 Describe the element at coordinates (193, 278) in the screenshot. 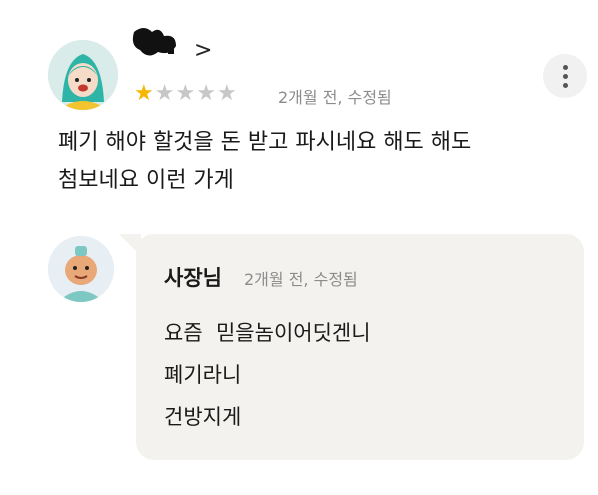

I see `owner-name: 사장님` at that location.